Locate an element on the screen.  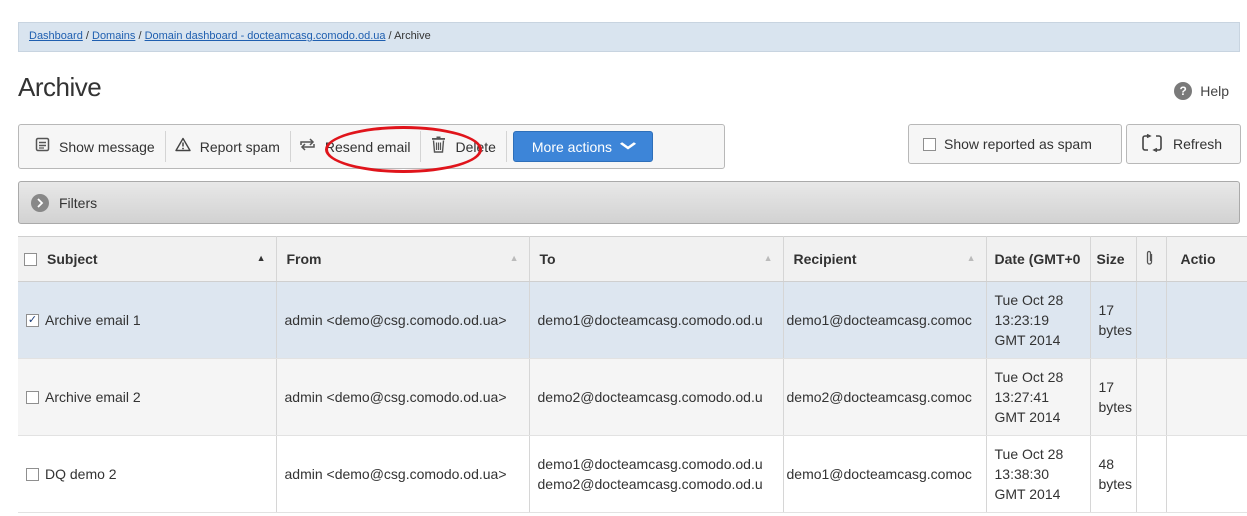
column-header-actions-label: Actio is located at coordinates (1198, 259).